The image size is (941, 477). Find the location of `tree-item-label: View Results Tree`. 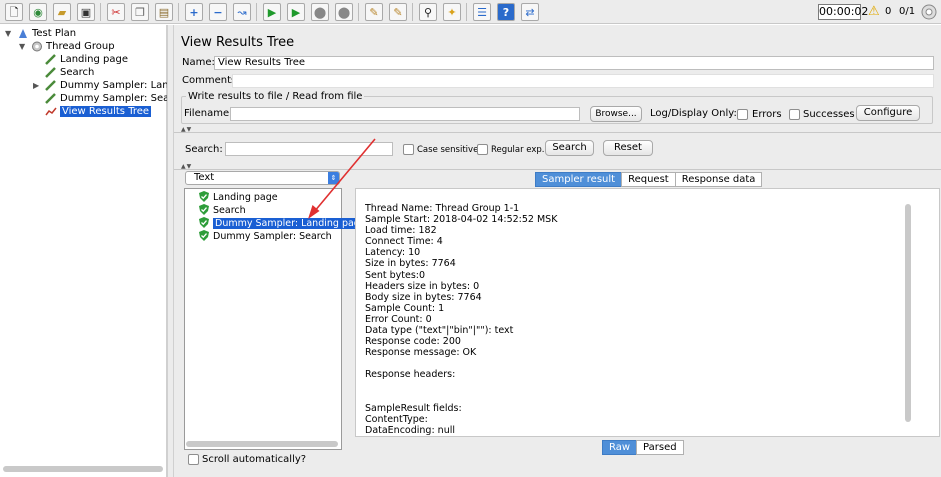

tree-item-label: View Results Tree is located at coordinates (106, 111).